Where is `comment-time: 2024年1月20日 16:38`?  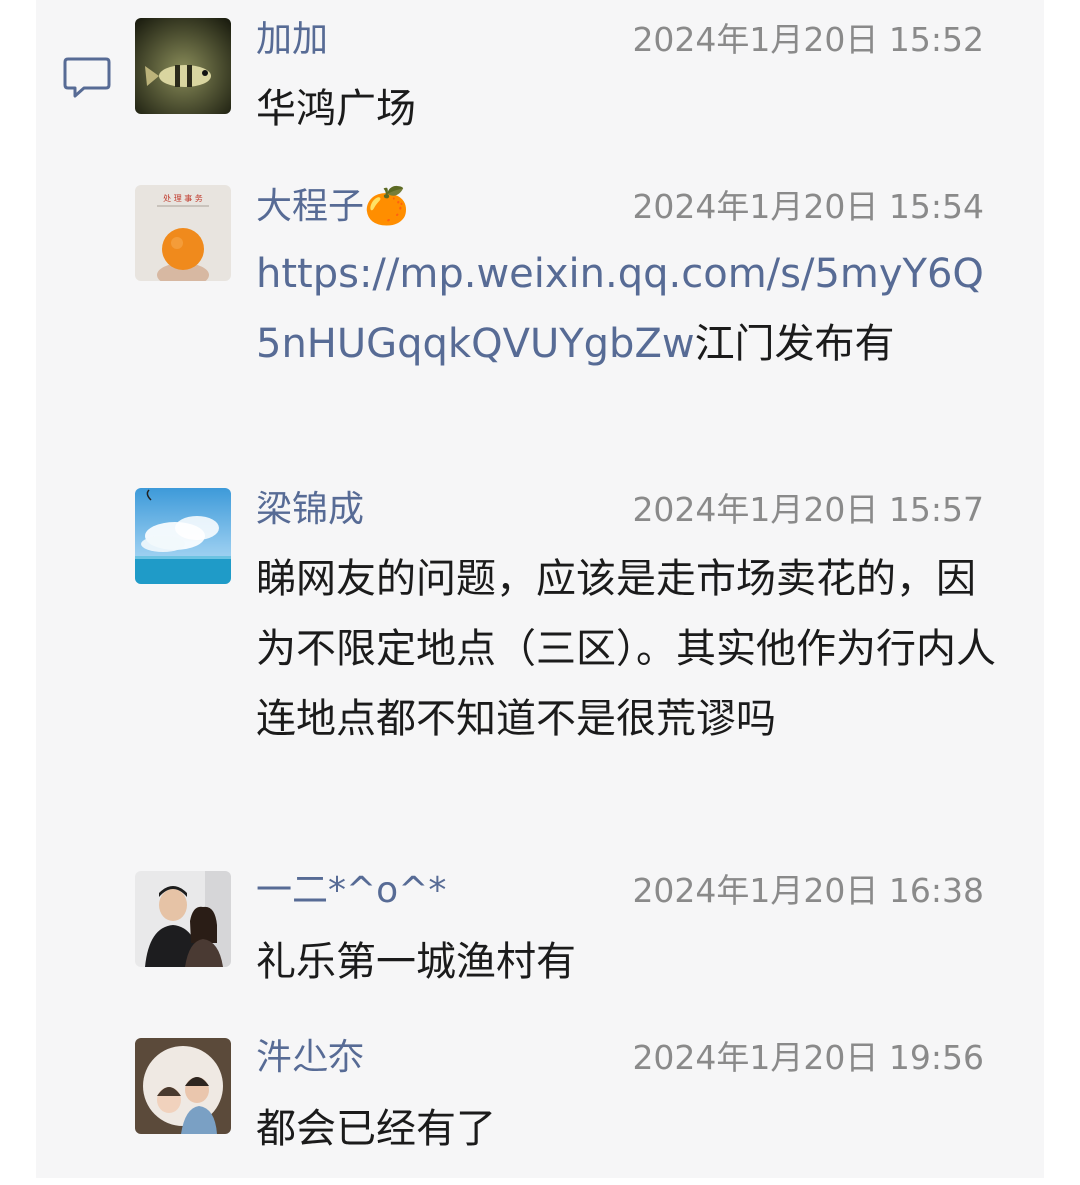
comment-time: 2024年1月20日 16:38 is located at coordinates (808, 890).